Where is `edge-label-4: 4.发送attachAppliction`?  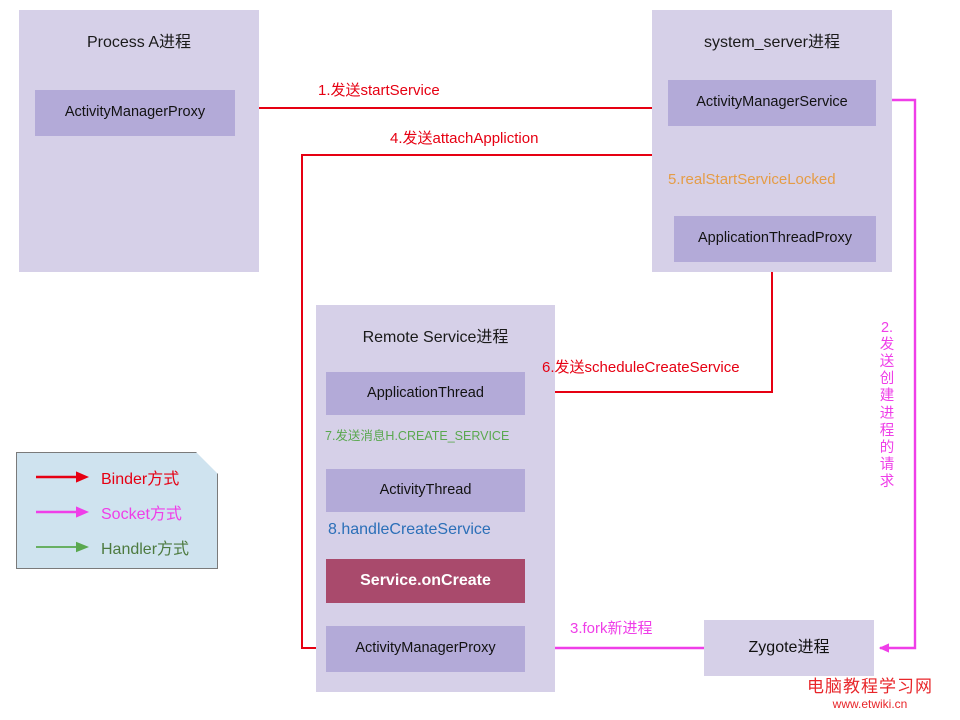 edge-label-4: 4.发送attachAppliction is located at coordinates (464, 138).